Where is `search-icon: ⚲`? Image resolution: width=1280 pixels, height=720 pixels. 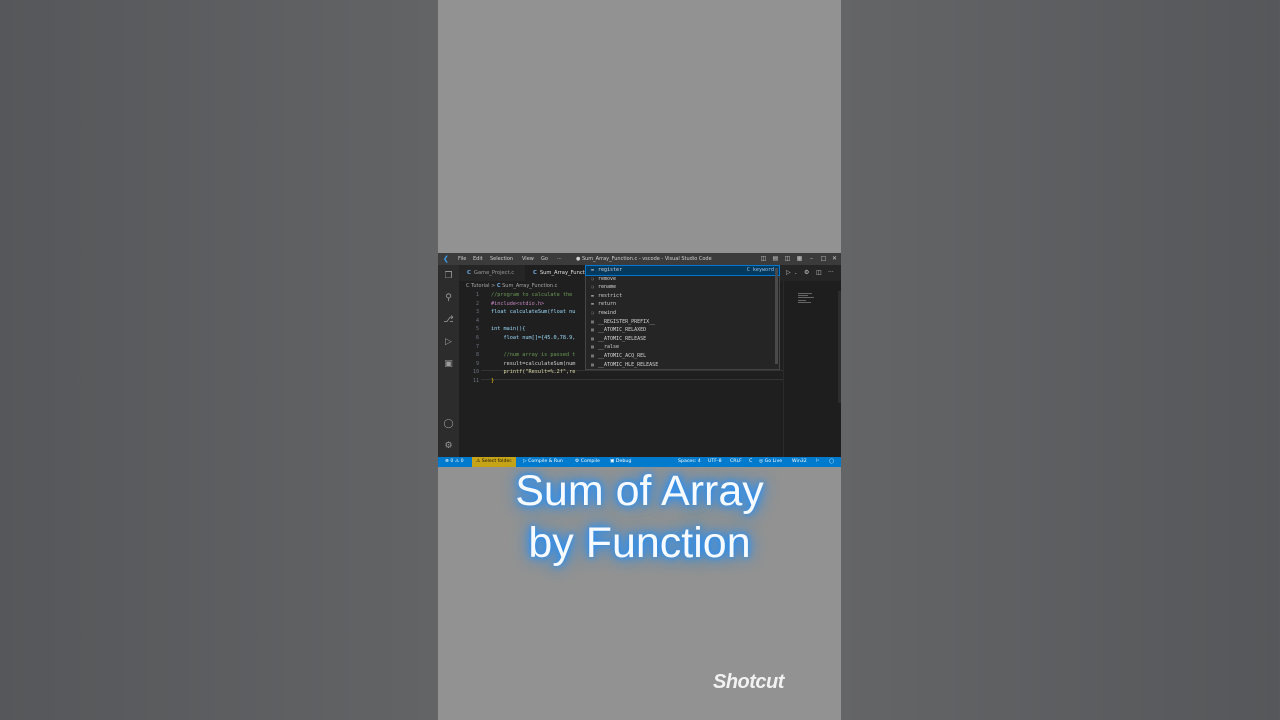
search-icon: ⚲ is located at coordinates (448, 298).